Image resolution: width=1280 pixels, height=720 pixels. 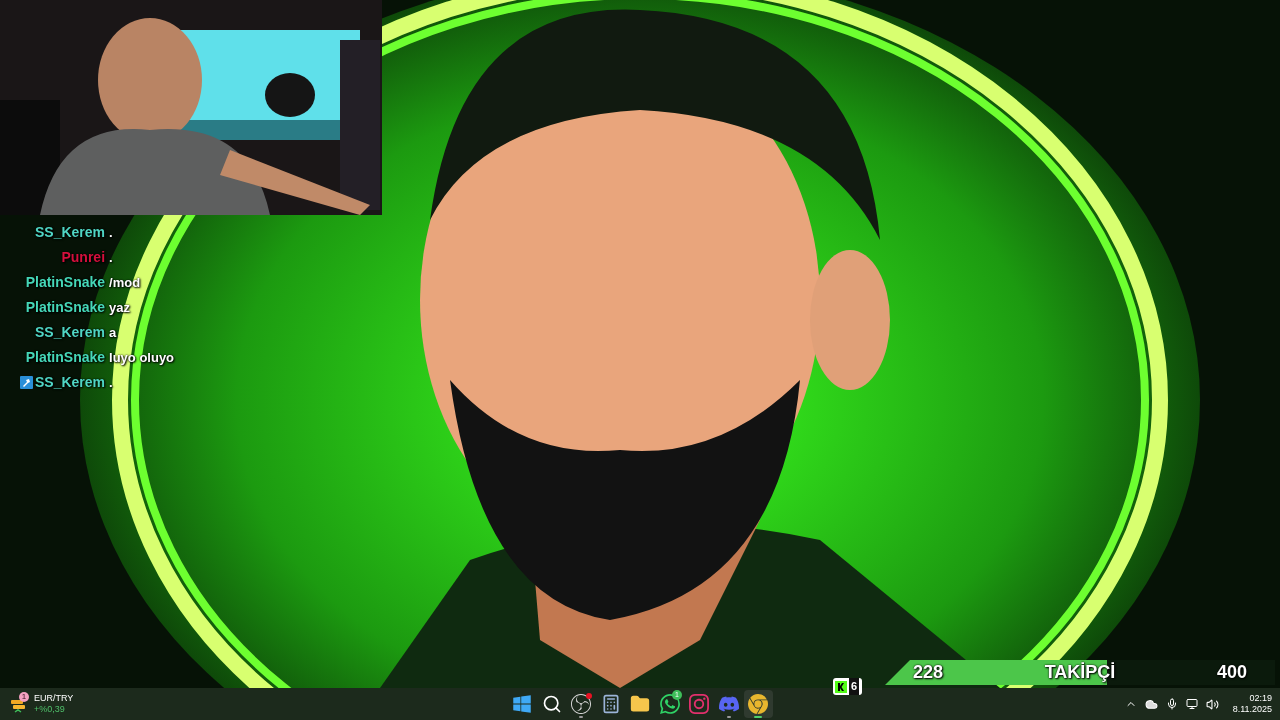 What do you see at coordinates (1260, 698) in the screenshot?
I see `clock-time: 02:19` at bounding box center [1260, 698].